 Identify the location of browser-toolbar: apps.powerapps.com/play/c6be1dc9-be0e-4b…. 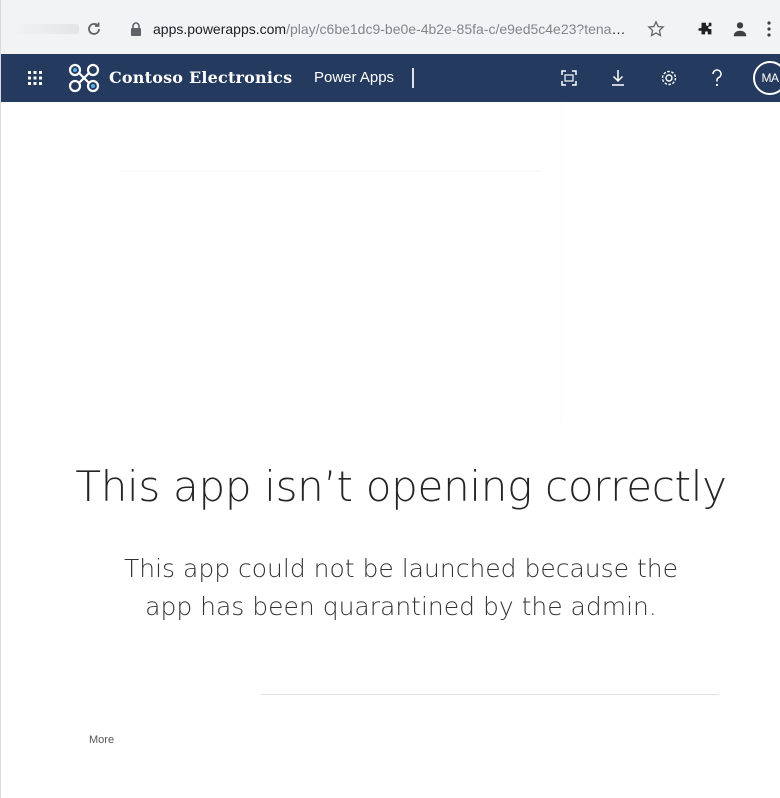
(390, 27).